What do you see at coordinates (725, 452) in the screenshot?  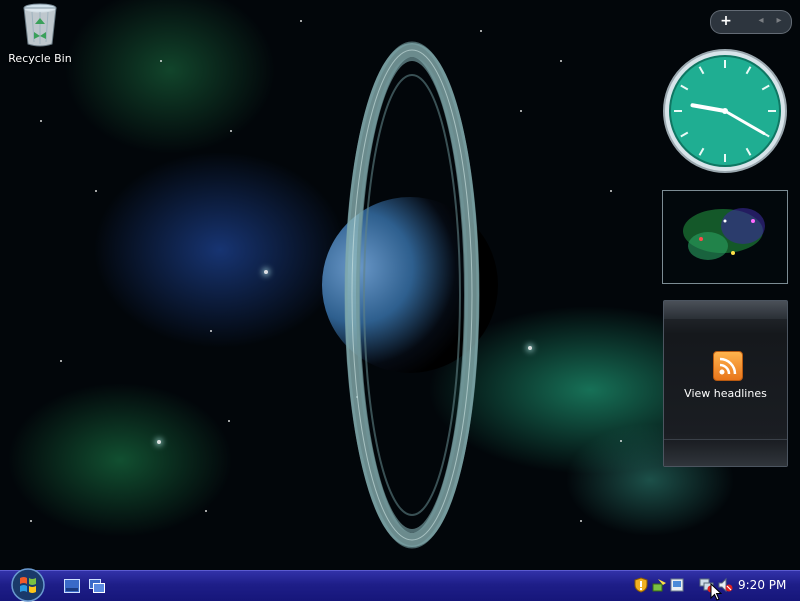 I see `feed-footer` at bounding box center [725, 452].